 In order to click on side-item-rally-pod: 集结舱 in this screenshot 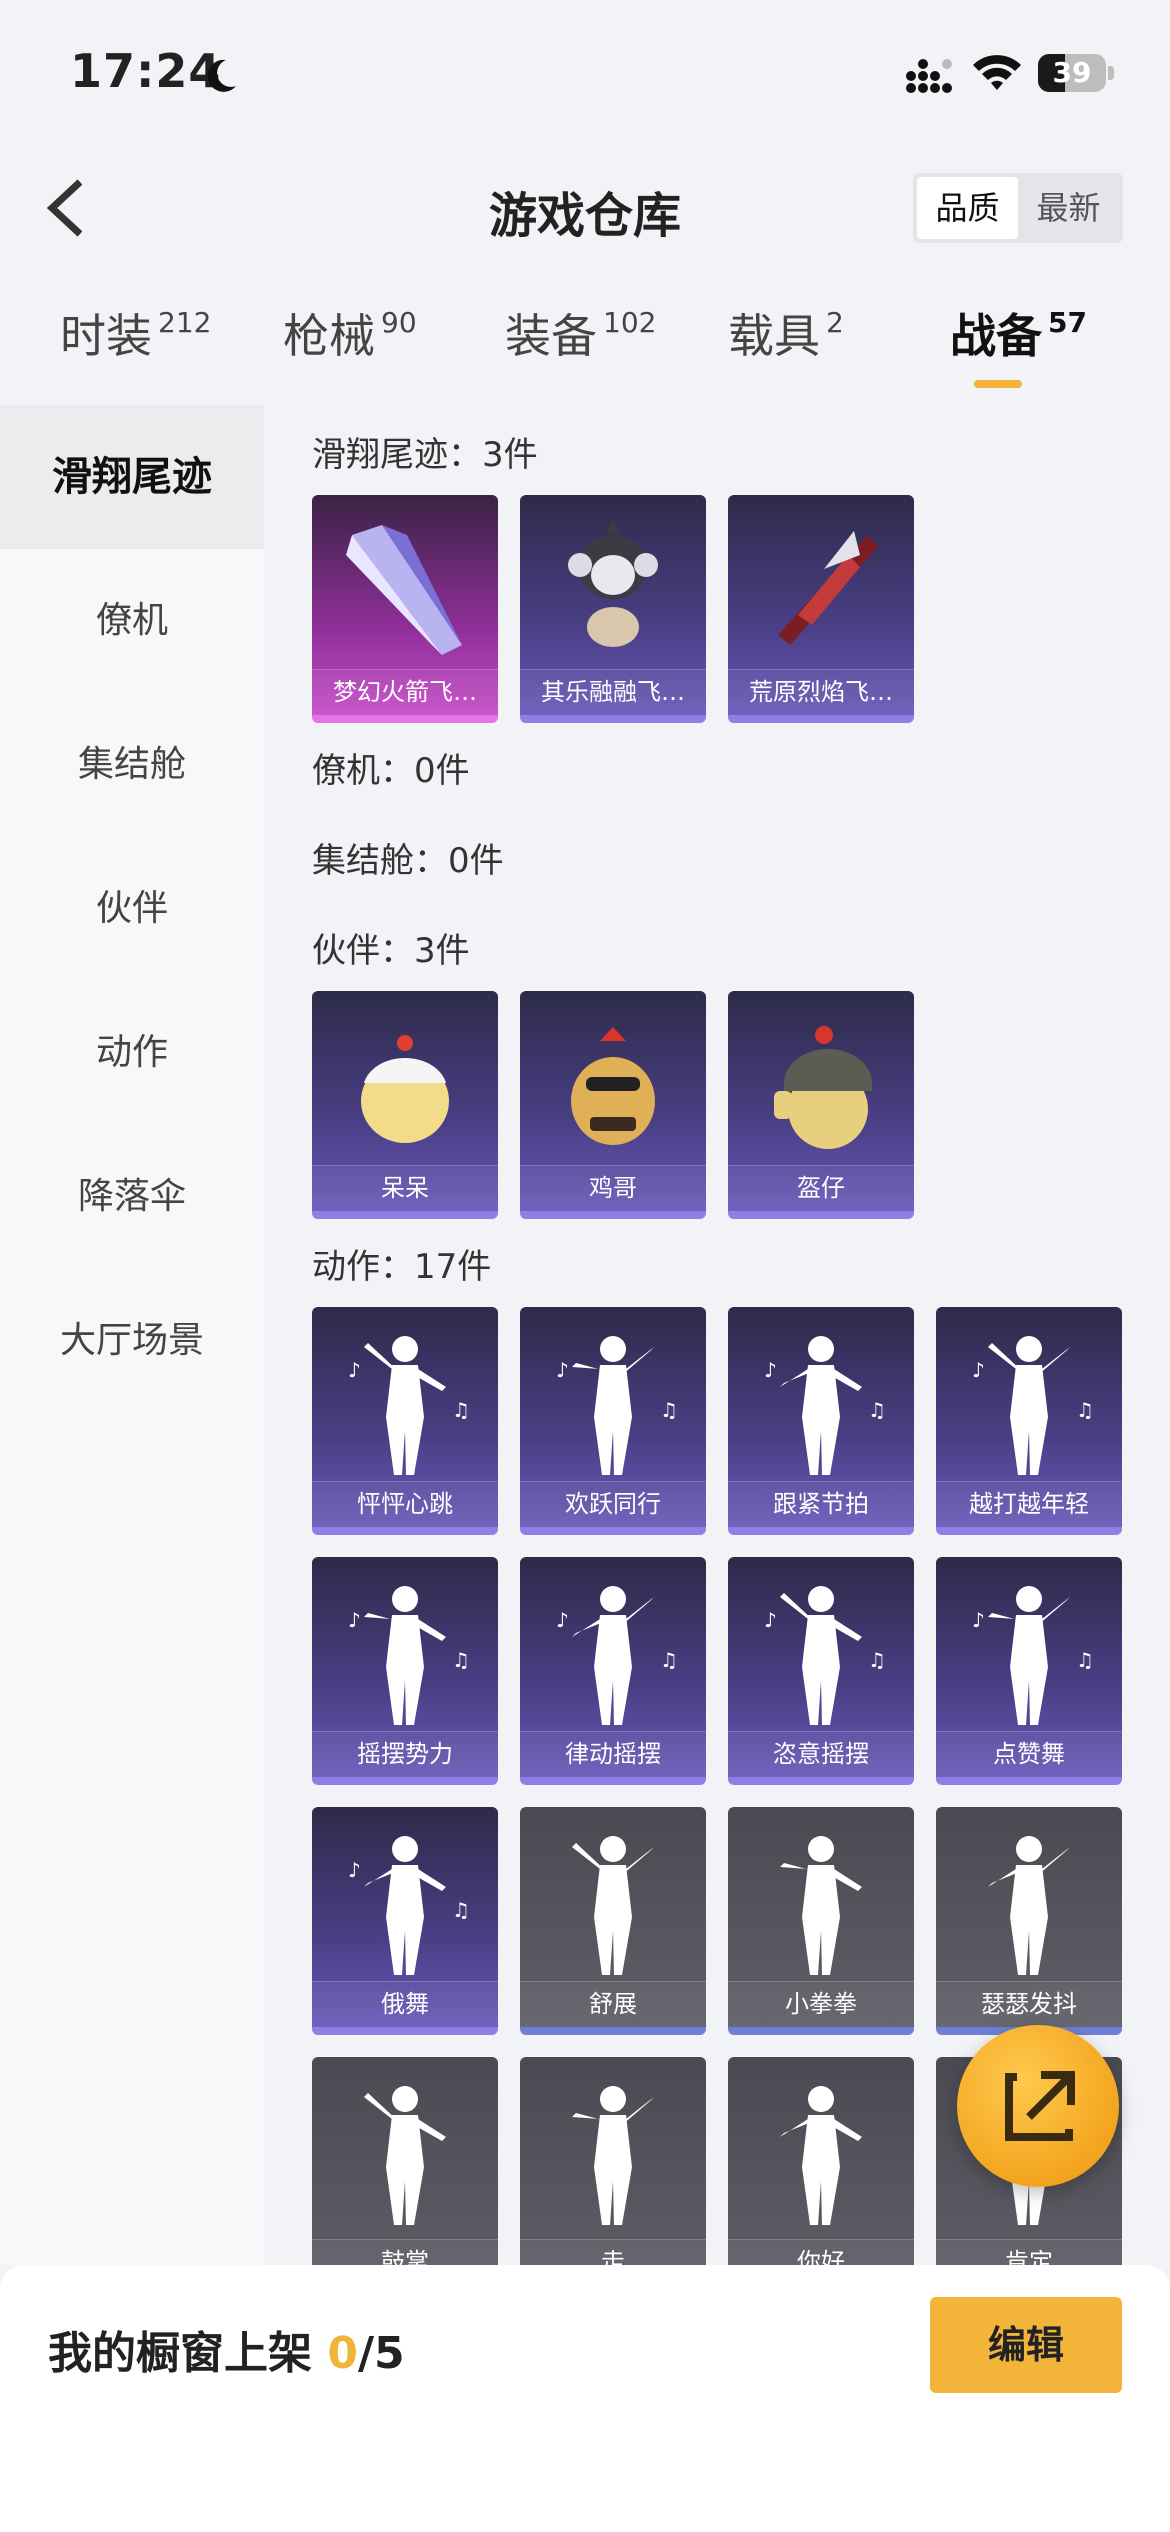, I will do `click(132, 765)`.